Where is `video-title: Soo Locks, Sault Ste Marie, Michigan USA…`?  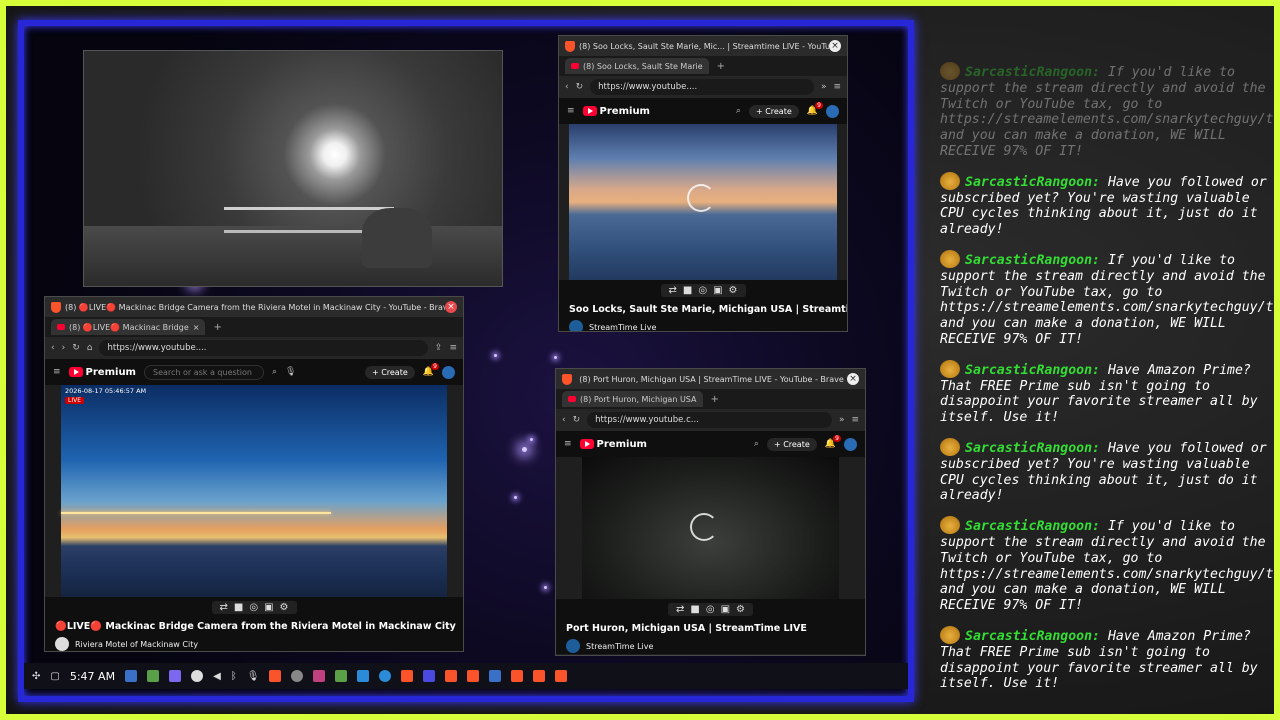
video-title: Soo Locks, Sault Ste Marie, Michigan USA… is located at coordinates (703, 309).